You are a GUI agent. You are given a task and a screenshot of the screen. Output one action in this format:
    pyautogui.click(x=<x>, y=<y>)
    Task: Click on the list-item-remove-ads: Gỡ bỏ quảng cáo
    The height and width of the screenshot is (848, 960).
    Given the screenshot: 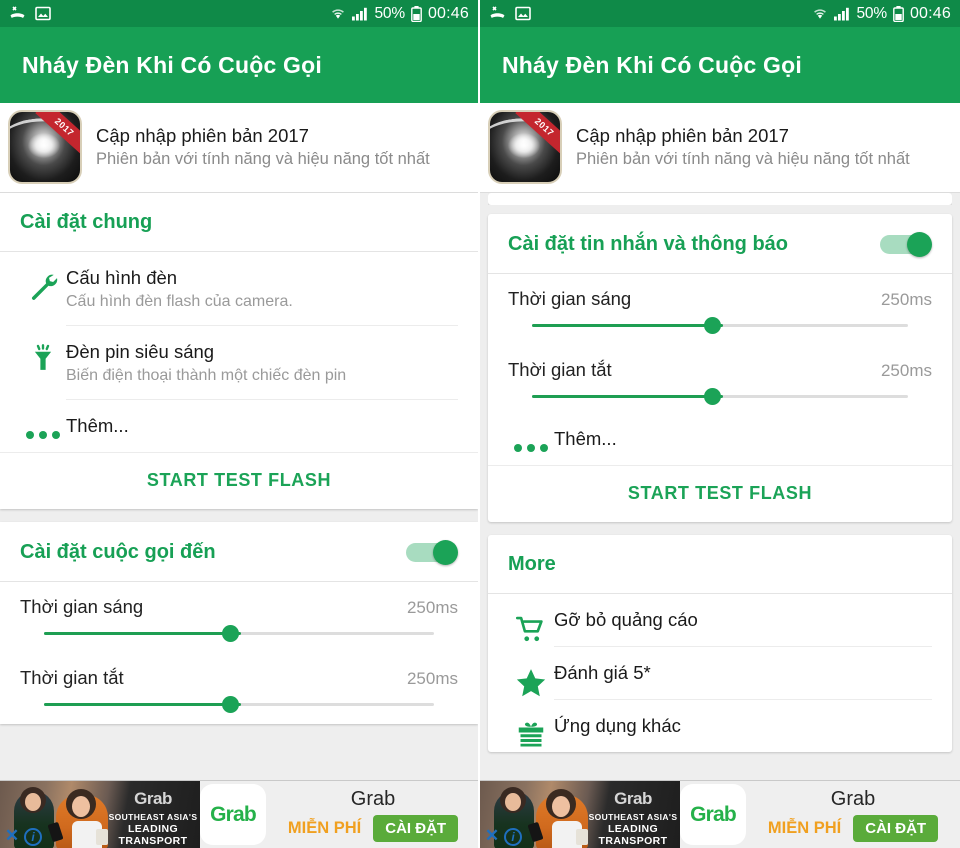 What is the action you would take?
    pyautogui.click(x=720, y=620)
    